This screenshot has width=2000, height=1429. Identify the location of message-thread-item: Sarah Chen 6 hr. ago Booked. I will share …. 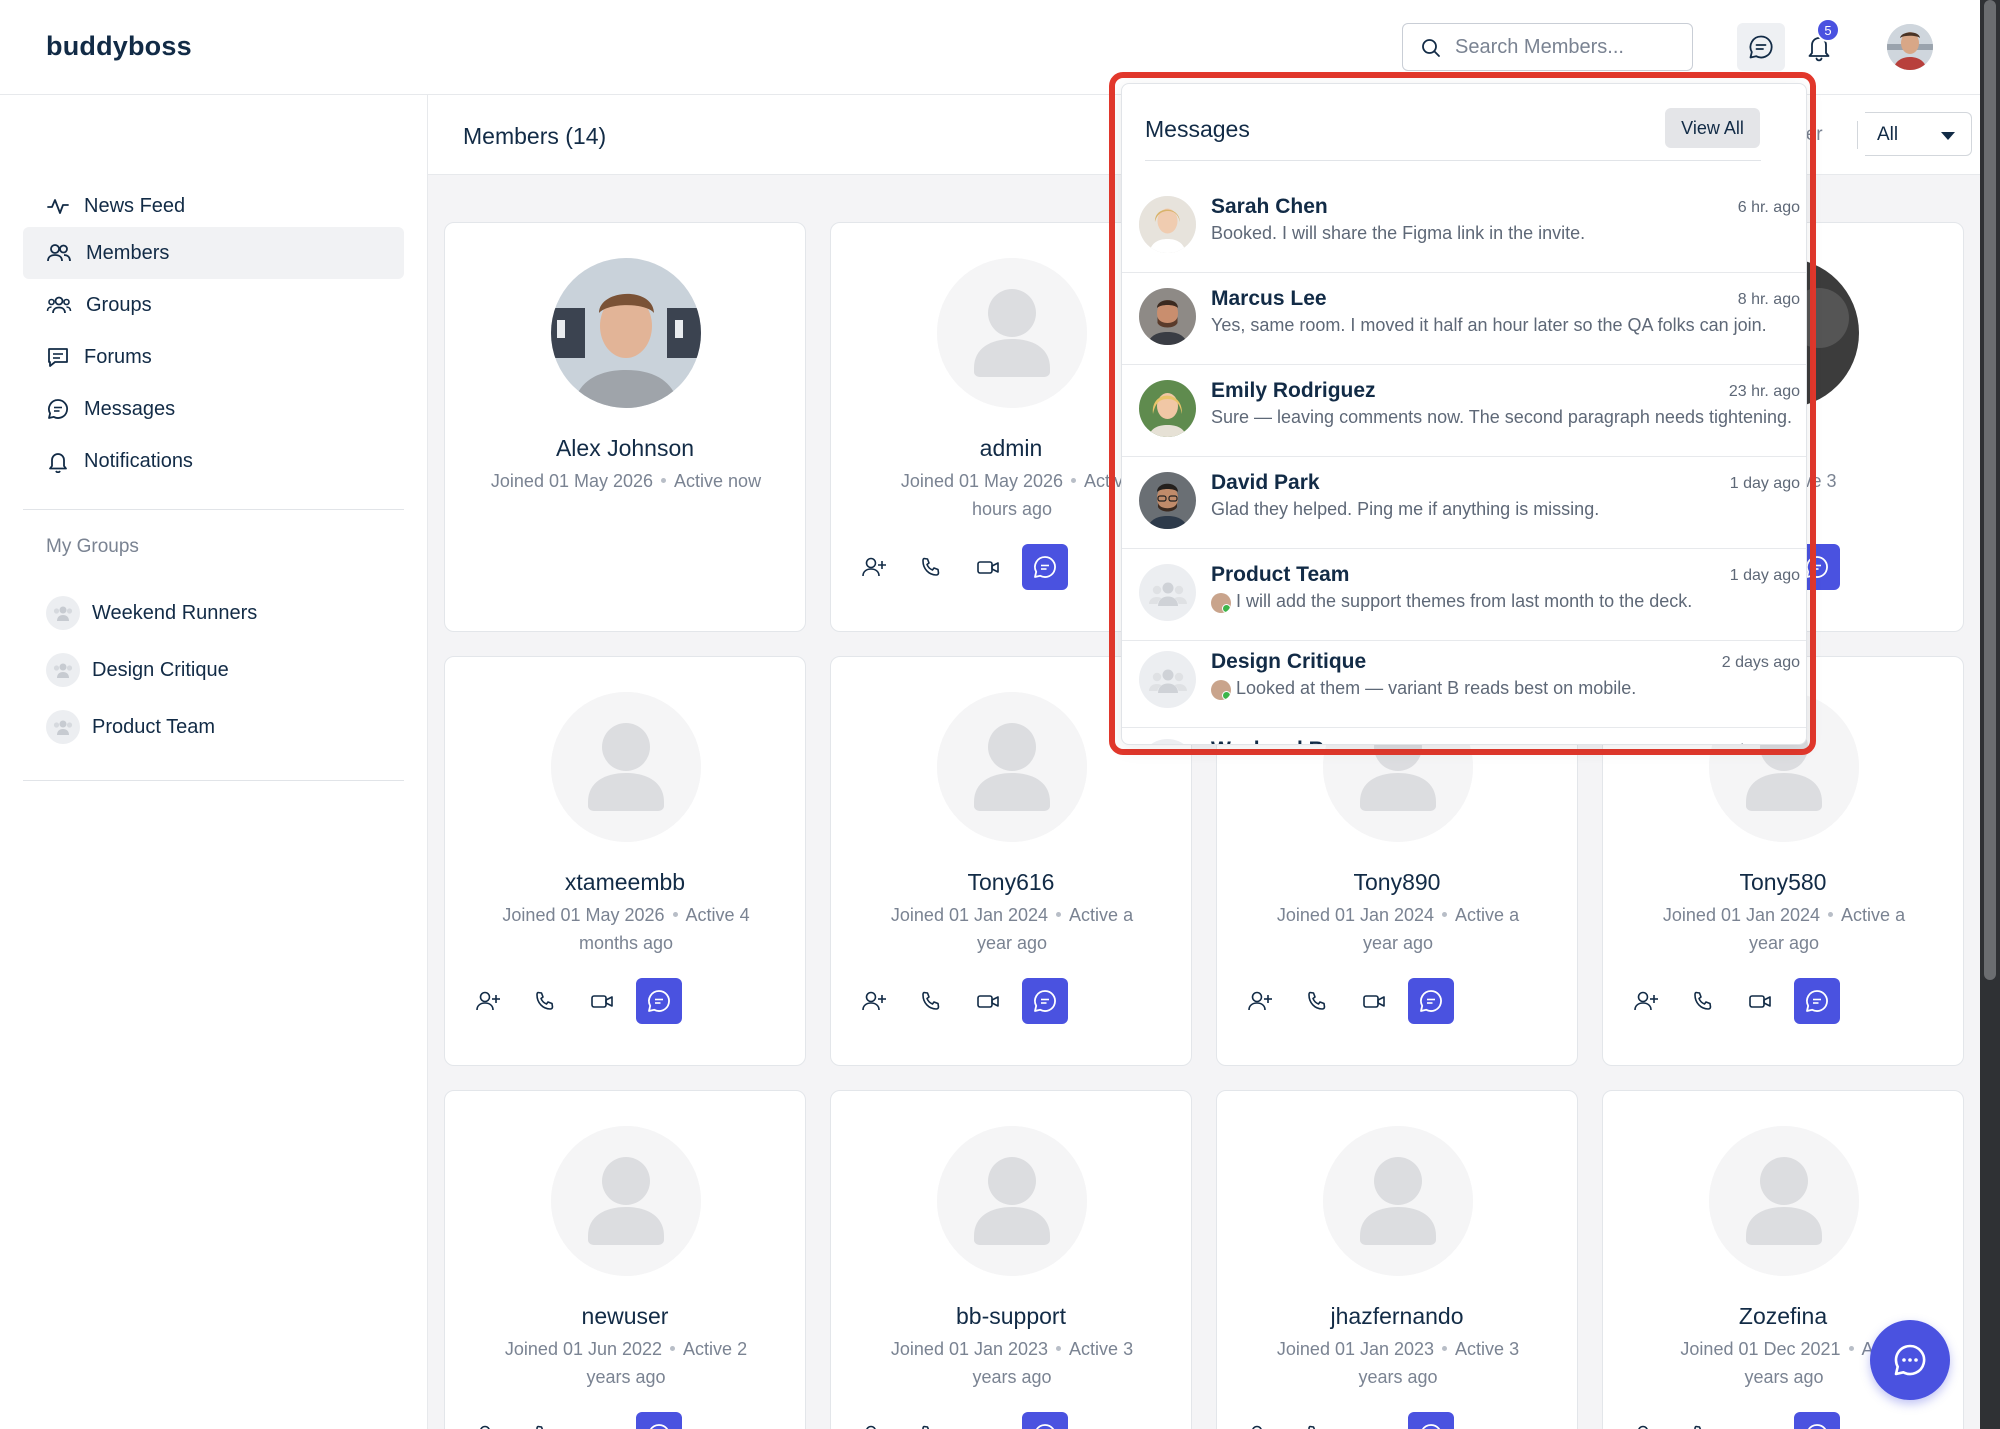
(1464, 227).